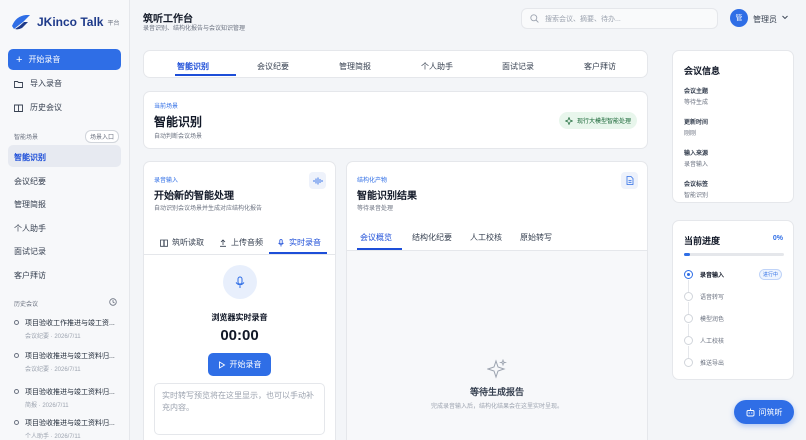  What do you see at coordinates (70, 22) in the screenshot?
I see `brand-name: JKinco Talk` at bounding box center [70, 22].